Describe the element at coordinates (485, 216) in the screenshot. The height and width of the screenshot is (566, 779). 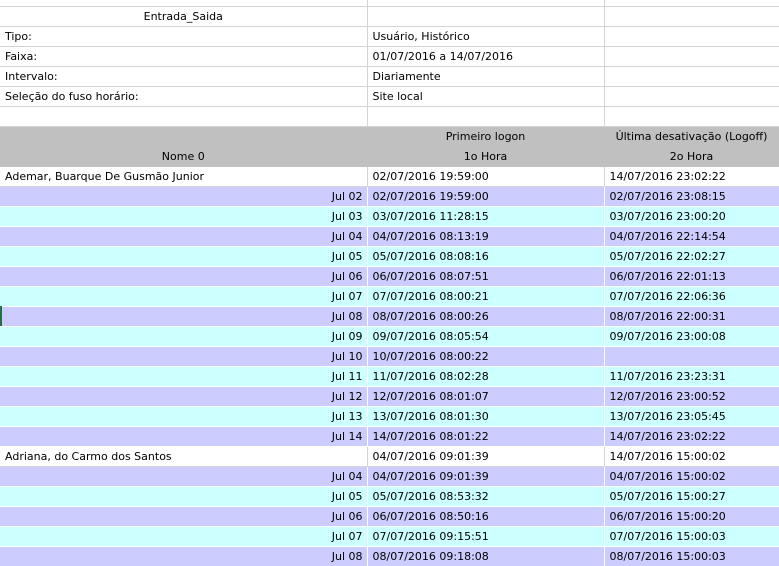
I see `first-logon-cell: 03/07/2016 11:28:15` at that location.